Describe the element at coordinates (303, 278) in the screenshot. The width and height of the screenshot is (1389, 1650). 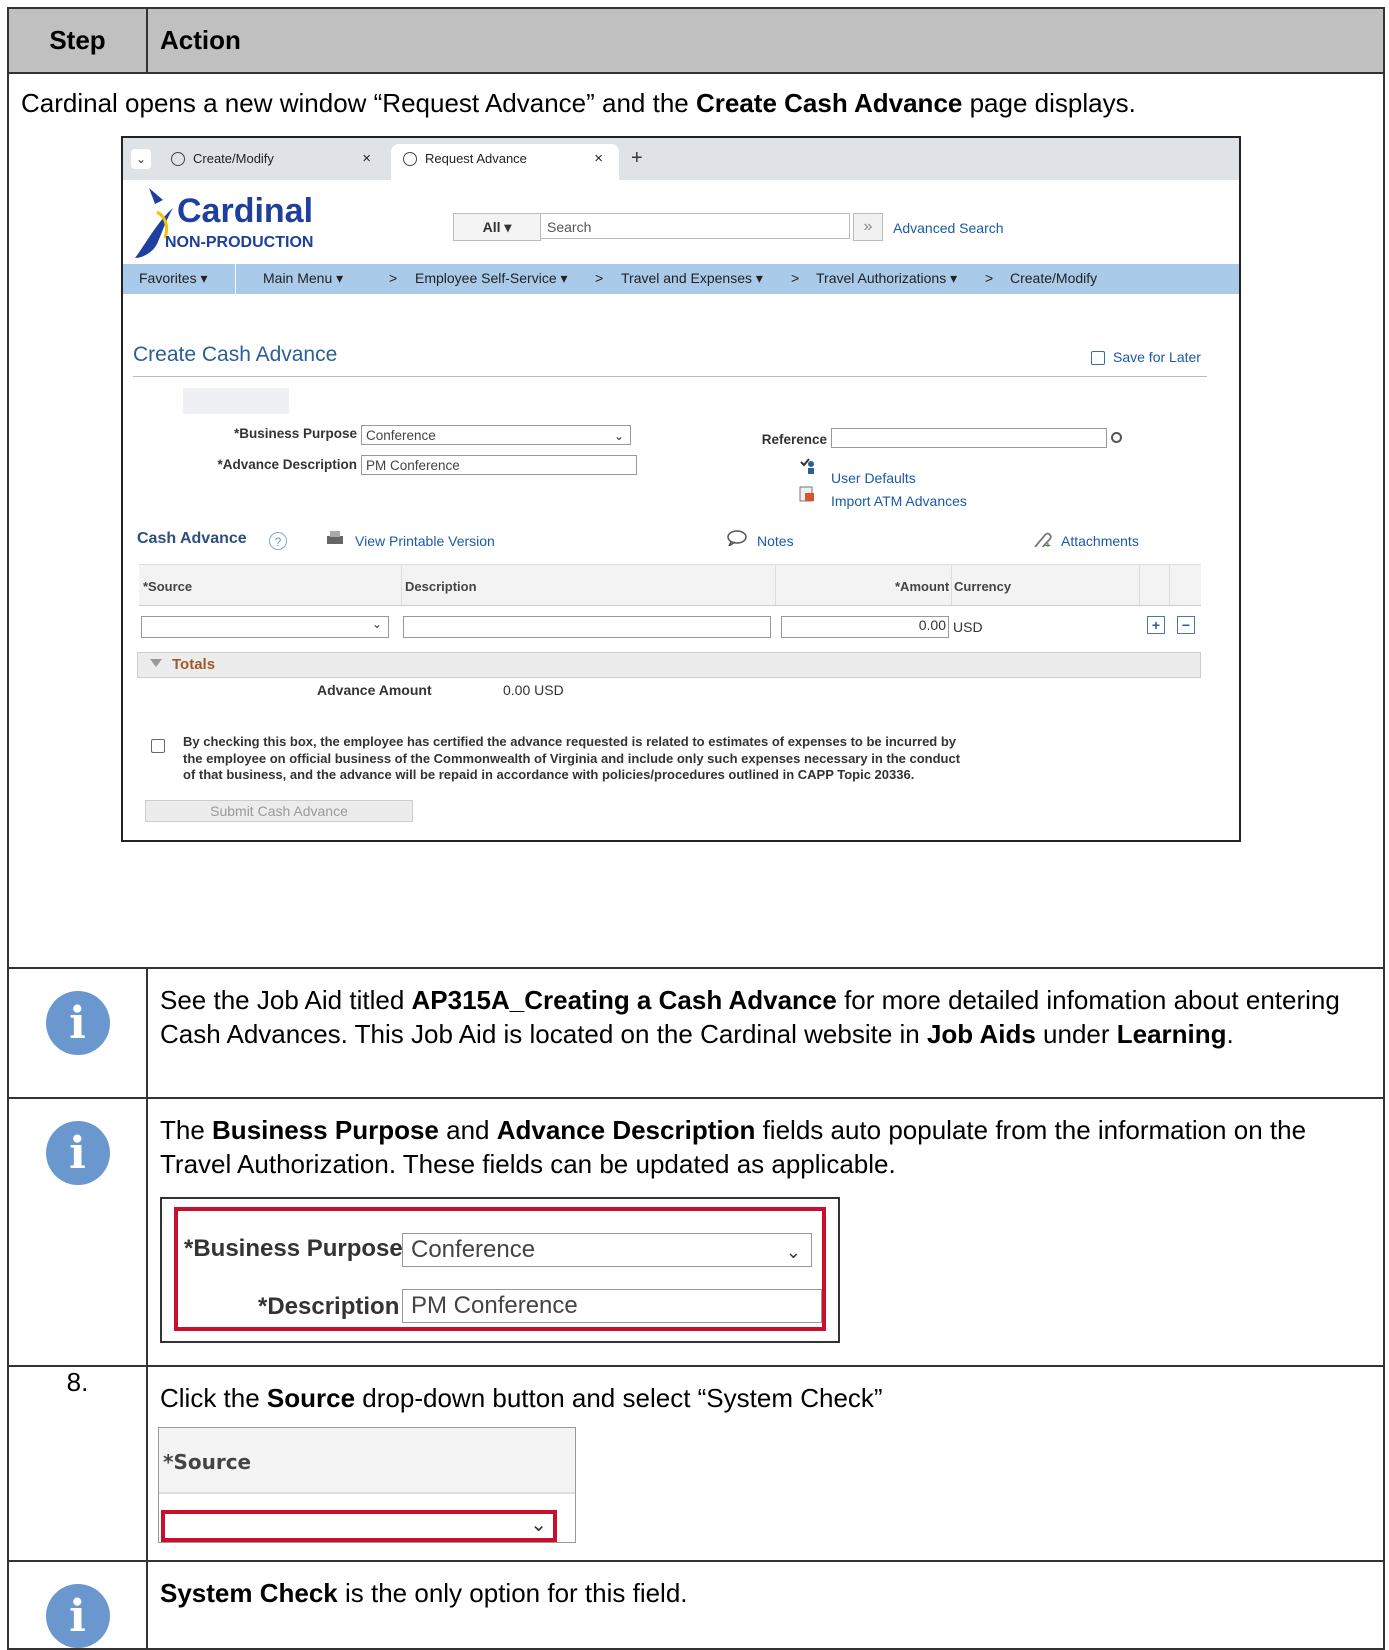
I see `nav-main-menu: Main Menu ▾` at that location.